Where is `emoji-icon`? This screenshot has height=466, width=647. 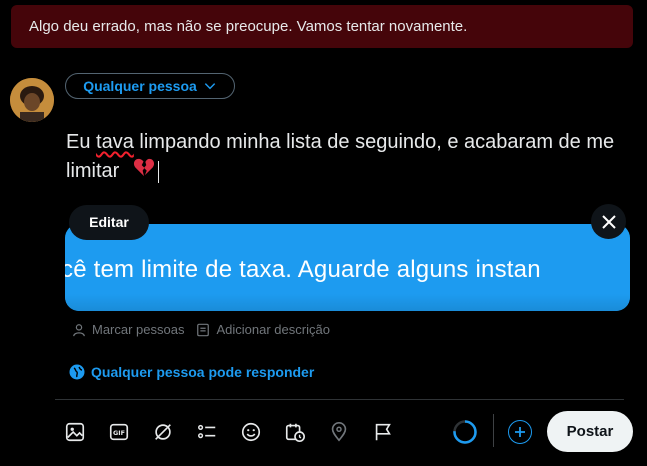 emoji-icon is located at coordinates (251, 432).